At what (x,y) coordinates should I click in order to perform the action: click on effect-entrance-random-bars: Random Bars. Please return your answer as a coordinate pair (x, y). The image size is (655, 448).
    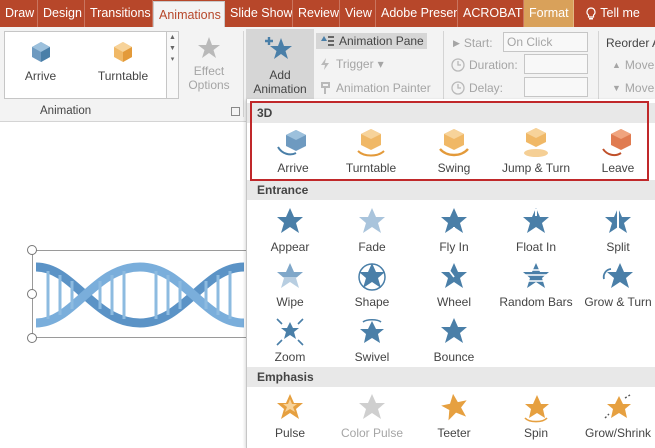
    Looking at the image, I should click on (536, 285).